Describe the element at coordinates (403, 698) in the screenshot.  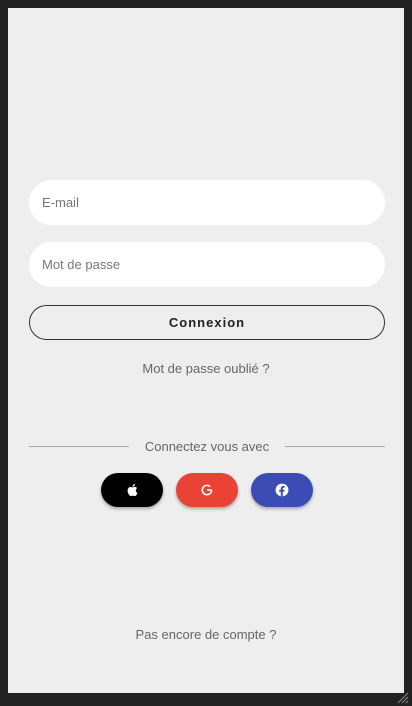
I see `resize-grip-icon` at that location.